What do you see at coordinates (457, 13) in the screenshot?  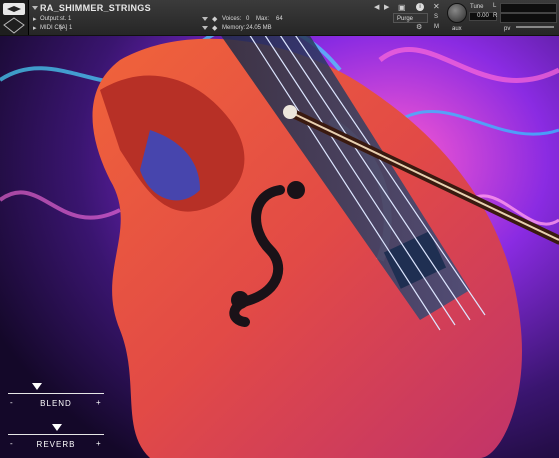 I see `tune-knob` at bounding box center [457, 13].